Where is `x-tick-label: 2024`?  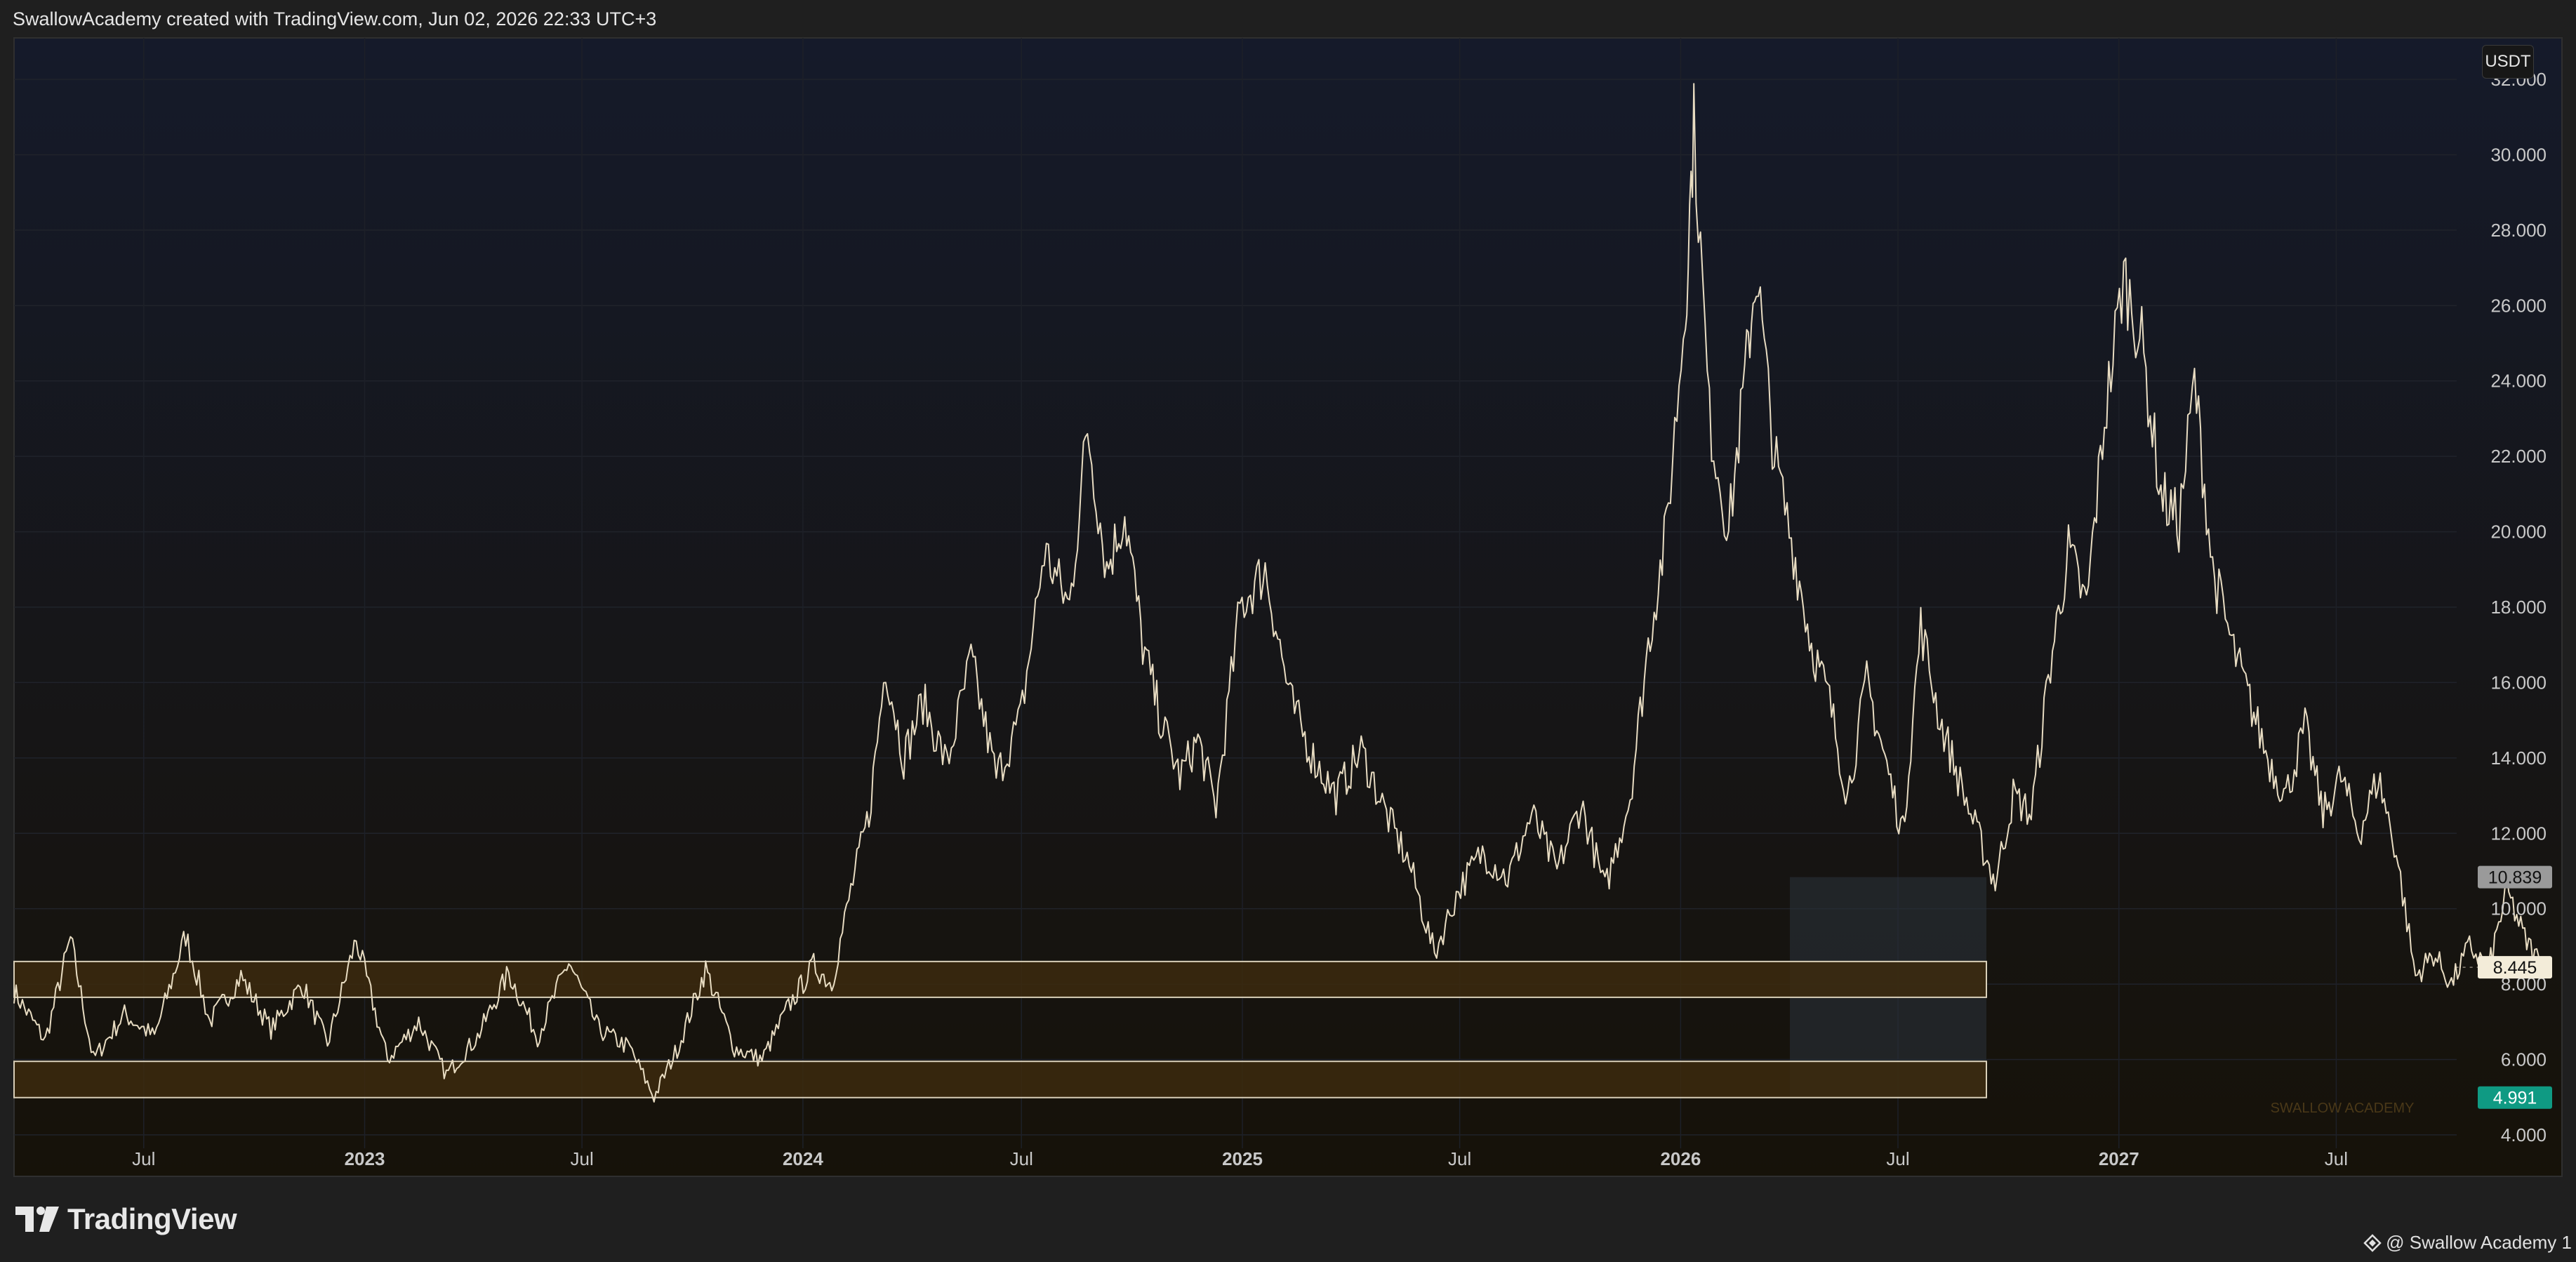 x-tick-label: 2024 is located at coordinates (803, 1158).